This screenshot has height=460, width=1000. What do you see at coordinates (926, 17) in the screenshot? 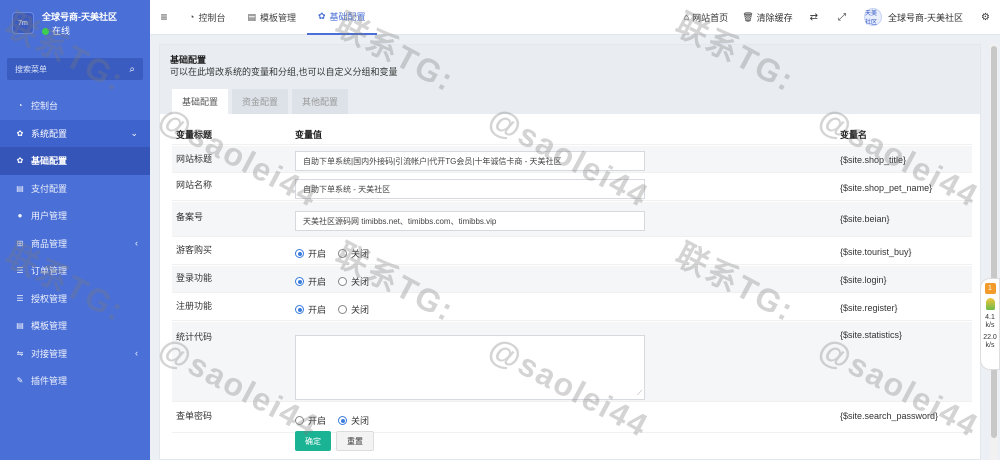
I see `user-name: 全球号商-天美社区` at bounding box center [926, 17].